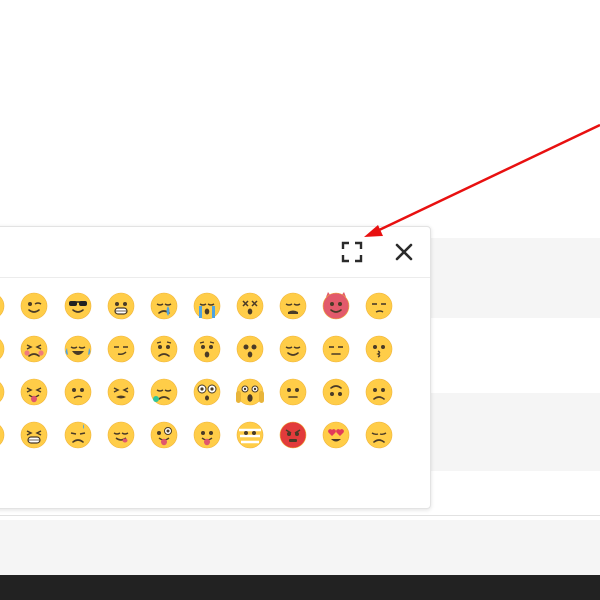 The width and height of the screenshot is (600, 600). I want to click on emoji-astonished-button, so click(250, 349).